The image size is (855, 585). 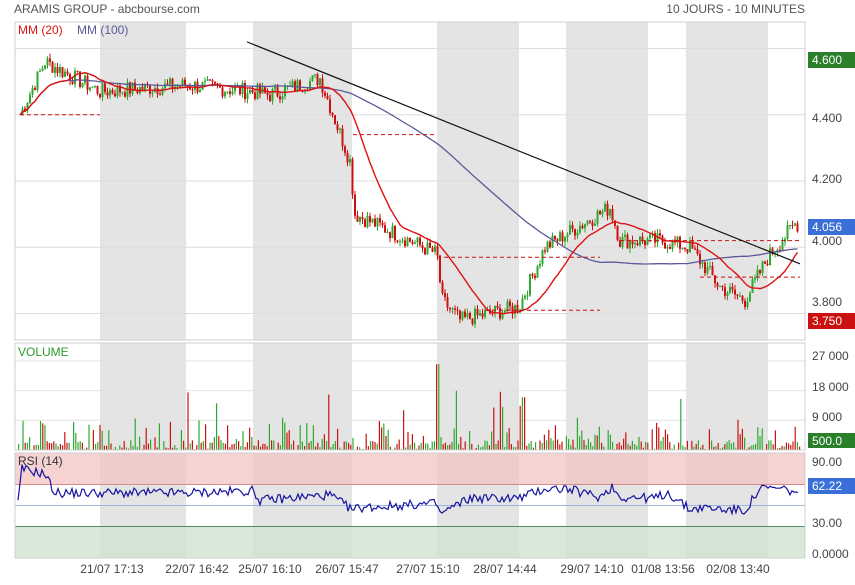 What do you see at coordinates (830, 554) in the screenshot?
I see `rsi-tick-label: 0.0000` at bounding box center [830, 554].